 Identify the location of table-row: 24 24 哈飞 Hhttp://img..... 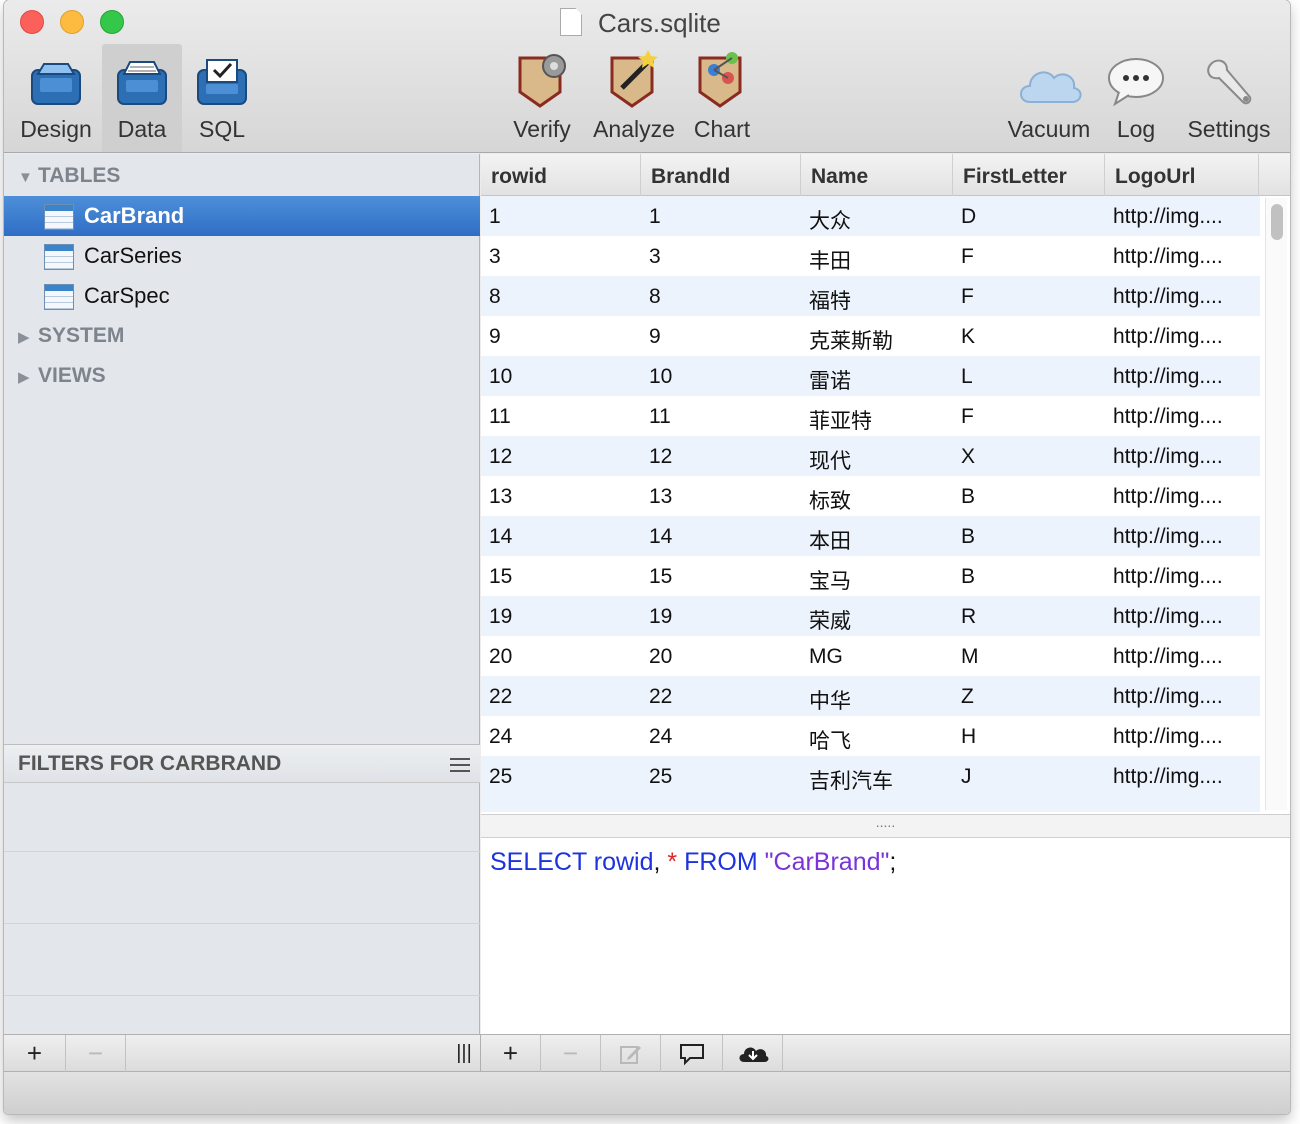
(870, 736).